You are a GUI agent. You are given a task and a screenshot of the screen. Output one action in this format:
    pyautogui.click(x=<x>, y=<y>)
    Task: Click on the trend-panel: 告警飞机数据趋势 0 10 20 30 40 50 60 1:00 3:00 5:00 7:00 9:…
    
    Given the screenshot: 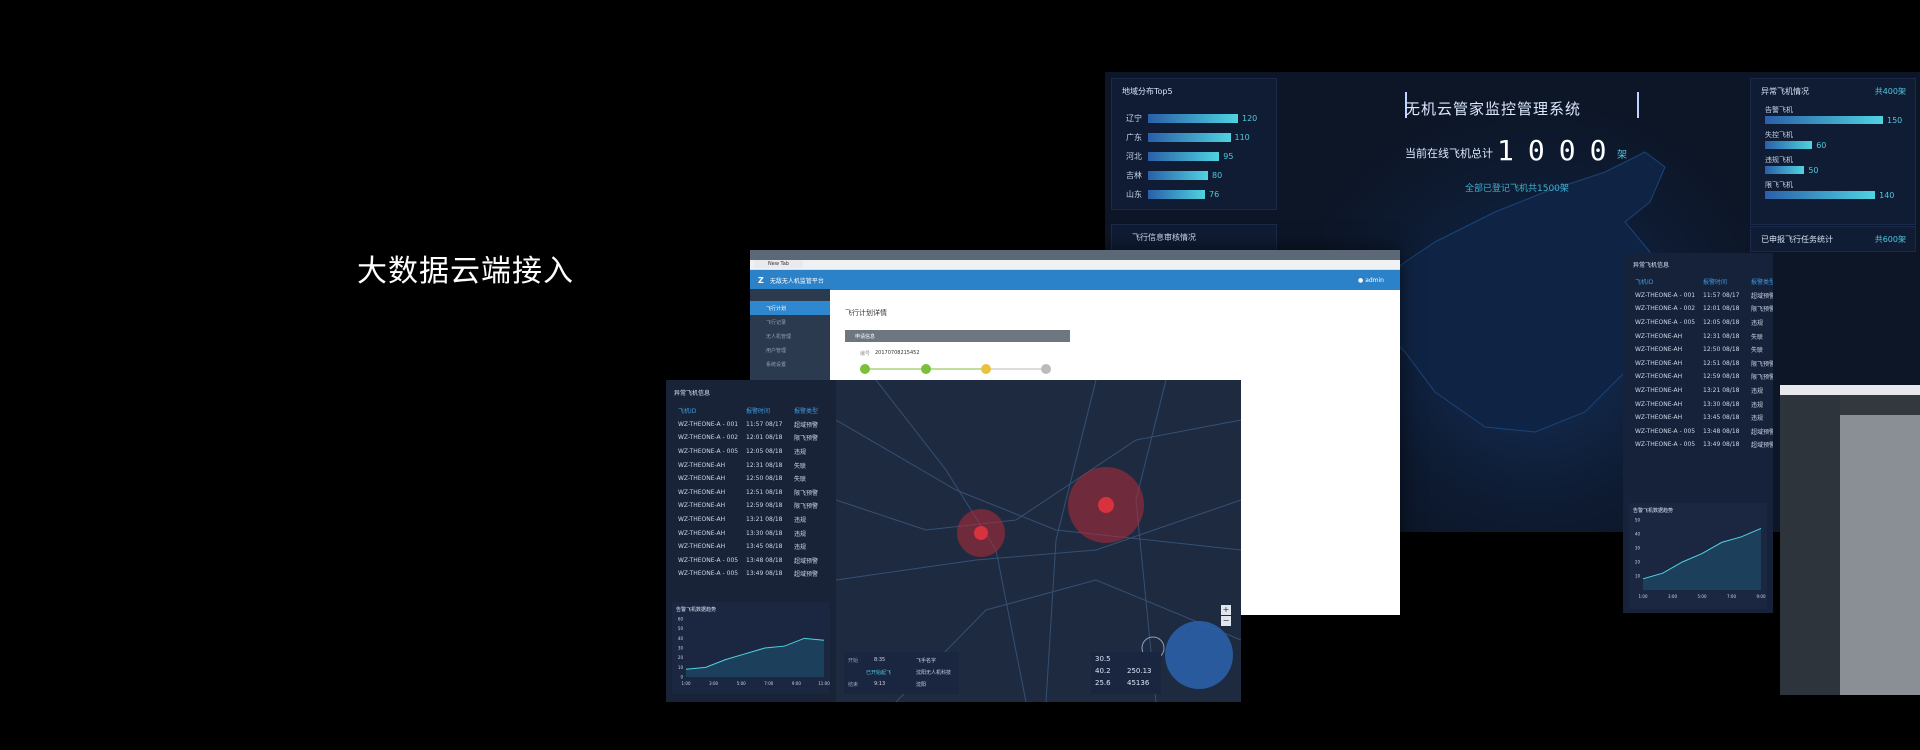 What is the action you would take?
    pyautogui.click(x=751, y=648)
    